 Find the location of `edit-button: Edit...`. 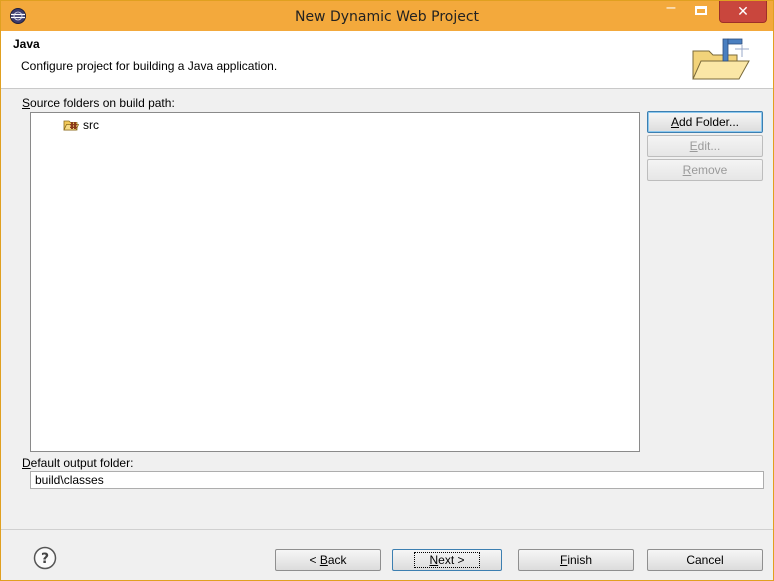

edit-button: Edit... is located at coordinates (705, 146).